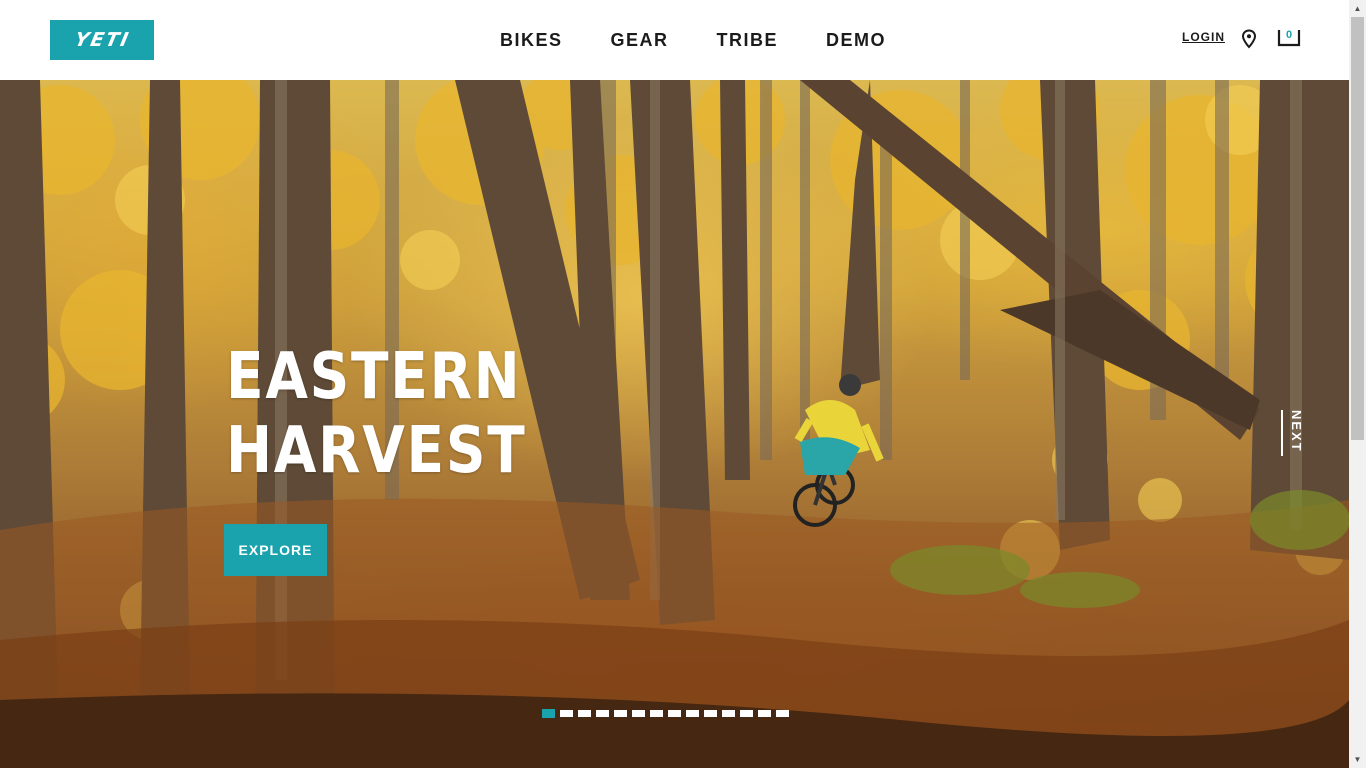 This screenshot has height=768, width=1366. I want to click on scroll-down-arrow-icon: ▼, so click(1357, 759).